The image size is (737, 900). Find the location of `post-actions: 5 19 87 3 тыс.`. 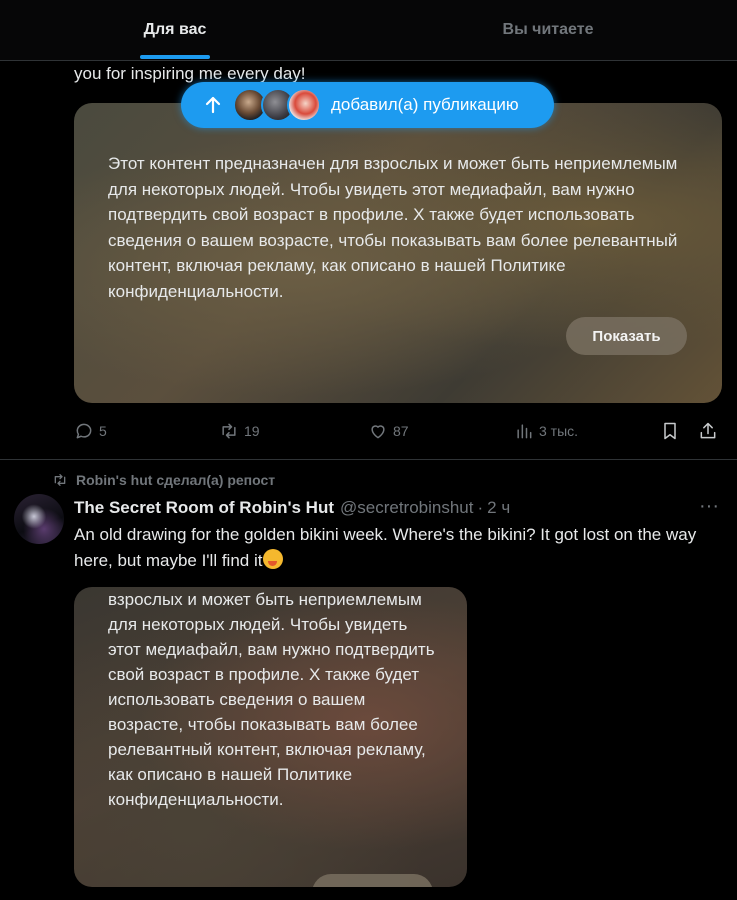

post-actions: 5 19 87 3 тыс. is located at coordinates (398, 431).